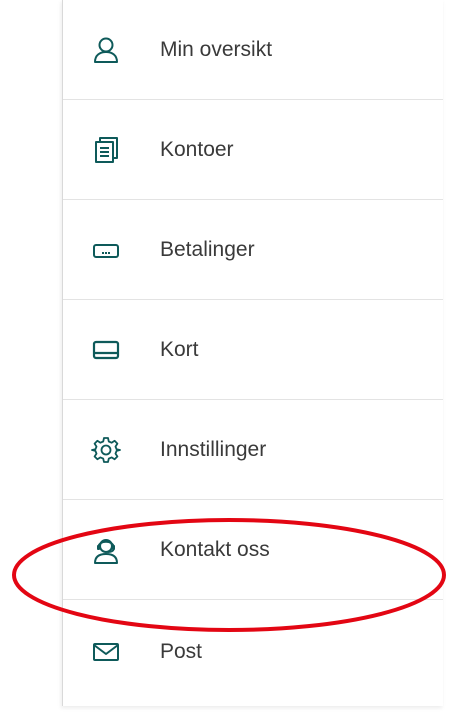 The height and width of the screenshot is (716, 449). What do you see at coordinates (207, 249) in the screenshot?
I see `menu-item-label: Betalinger` at bounding box center [207, 249].